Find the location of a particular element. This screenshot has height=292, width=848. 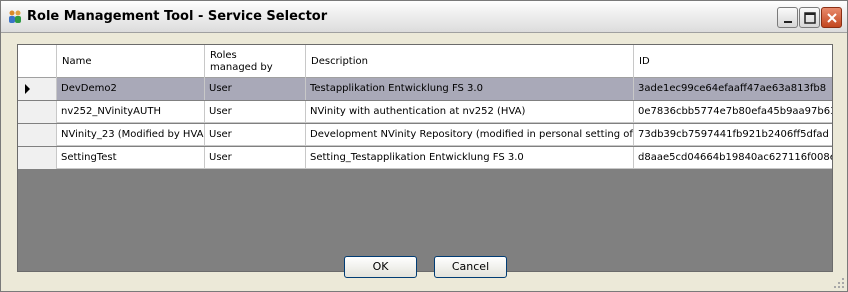

current-row-icon is located at coordinates (27, 89).